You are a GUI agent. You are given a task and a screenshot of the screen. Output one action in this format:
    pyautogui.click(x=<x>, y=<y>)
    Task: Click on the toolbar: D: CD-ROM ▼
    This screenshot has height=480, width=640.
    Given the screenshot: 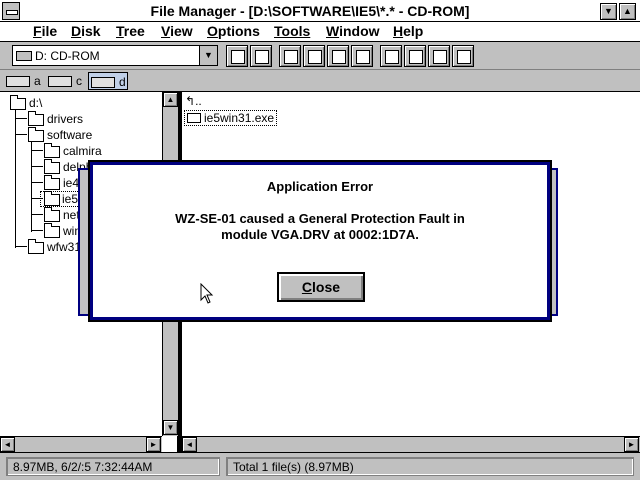 What is the action you would take?
    pyautogui.click(x=320, y=56)
    